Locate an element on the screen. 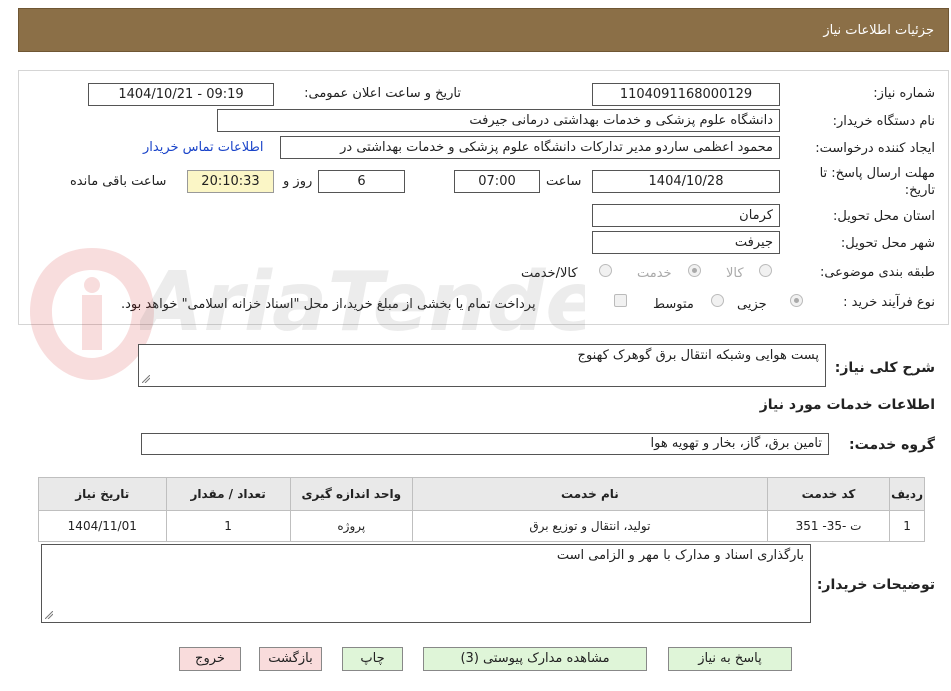 Image resolution: width=951 pixels, height=691 pixels. city-label: شهر محل تحویل: is located at coordinates (887, 243).